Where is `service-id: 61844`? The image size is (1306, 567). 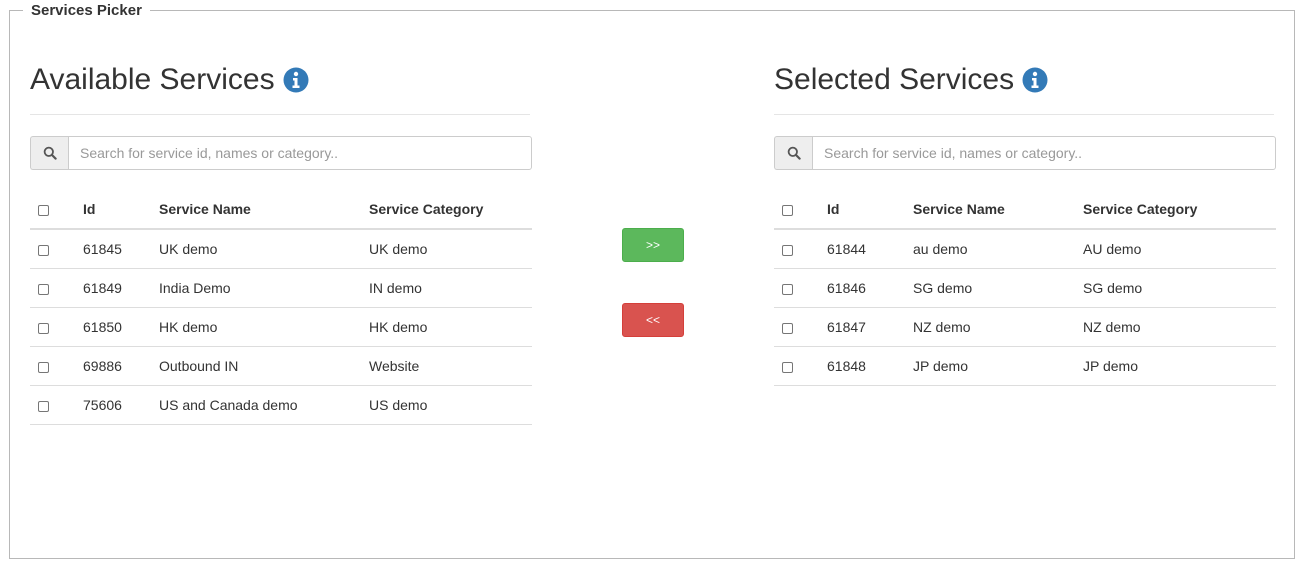
service-id: 61844 is located at coordinates (870, 249).